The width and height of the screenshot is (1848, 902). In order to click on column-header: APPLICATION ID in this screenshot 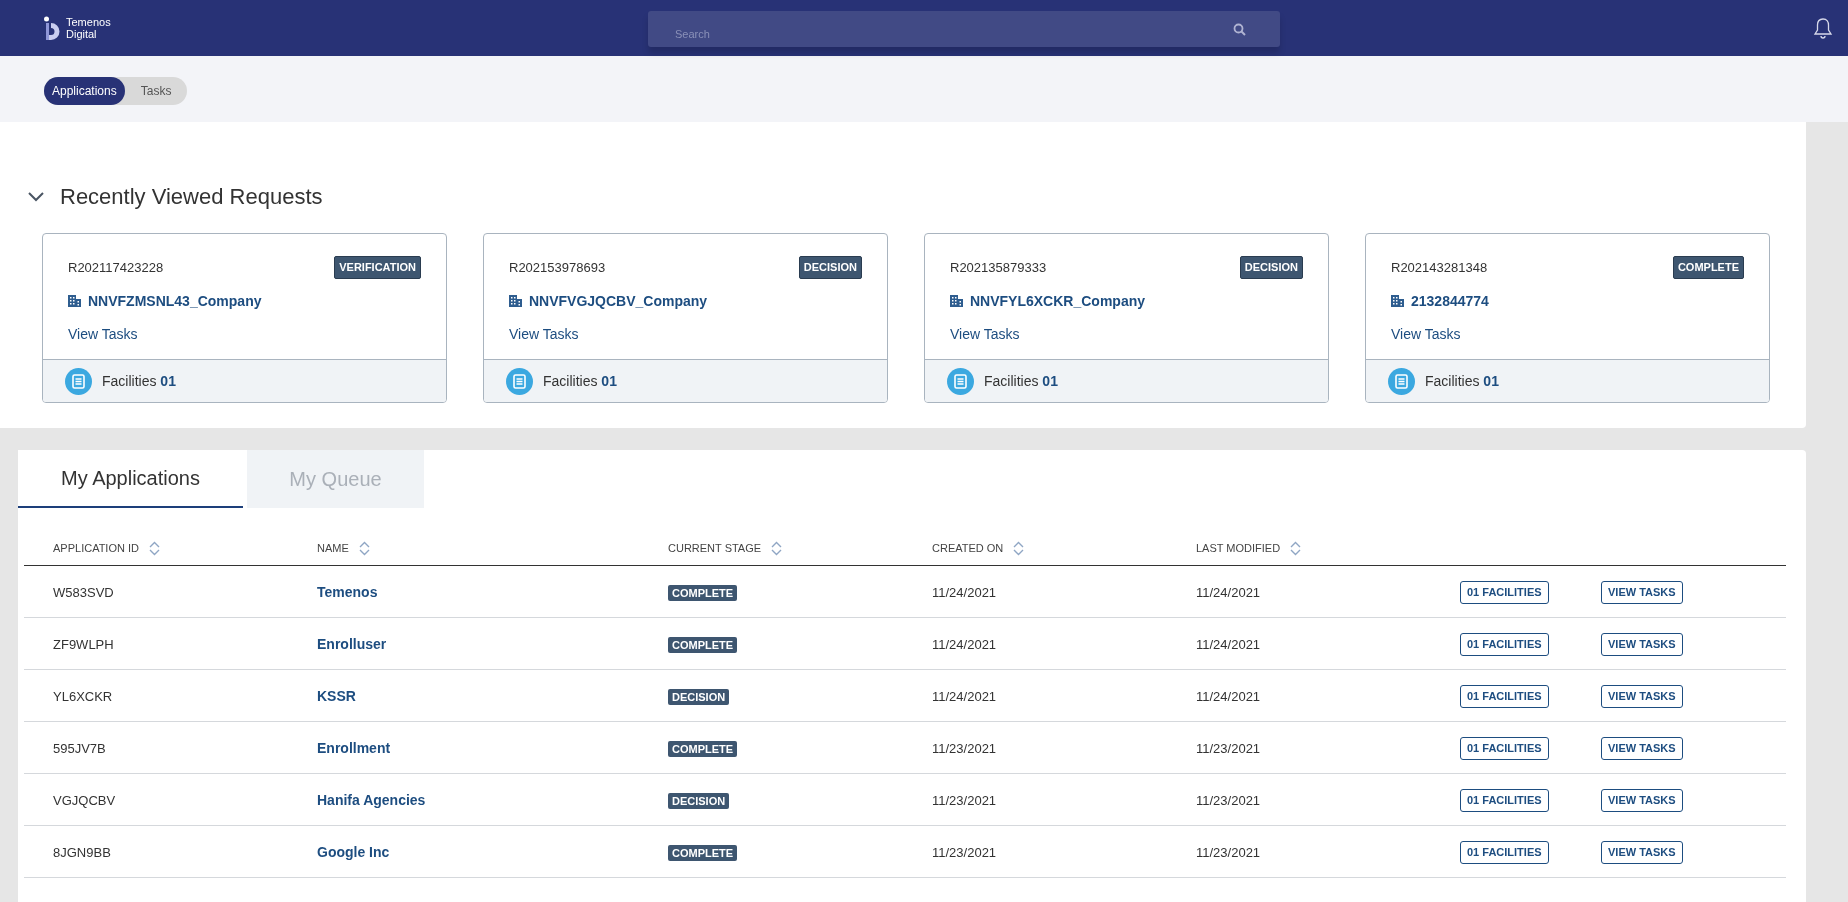, I will do `click(96, 548)`.